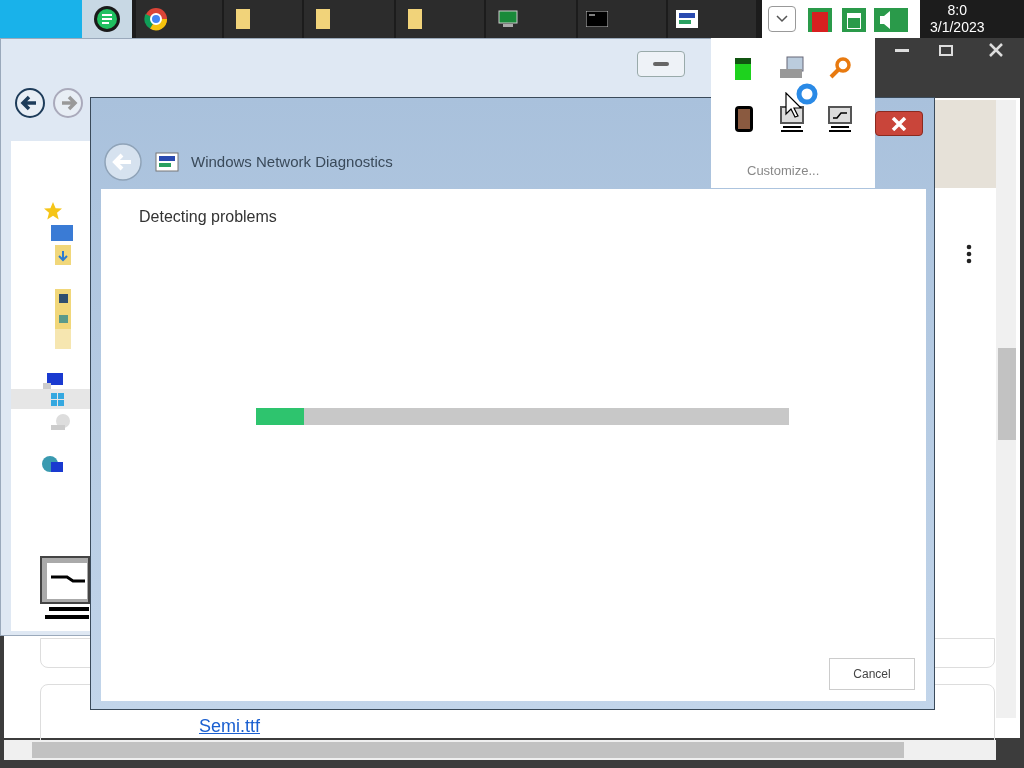 This screenshot has width=1024, height=768. What do you see at coordinates (872, 674) in the screenshot?
I see `cancel-button: Cancel` at bounding box center [872, 674].